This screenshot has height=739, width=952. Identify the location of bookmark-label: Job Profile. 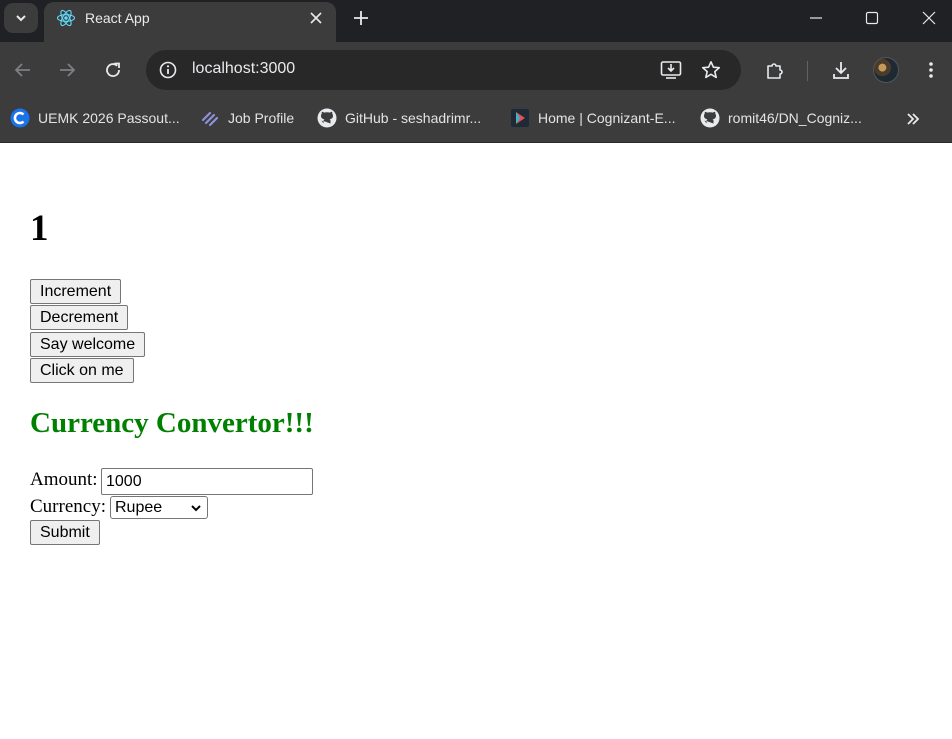
(261, 118).